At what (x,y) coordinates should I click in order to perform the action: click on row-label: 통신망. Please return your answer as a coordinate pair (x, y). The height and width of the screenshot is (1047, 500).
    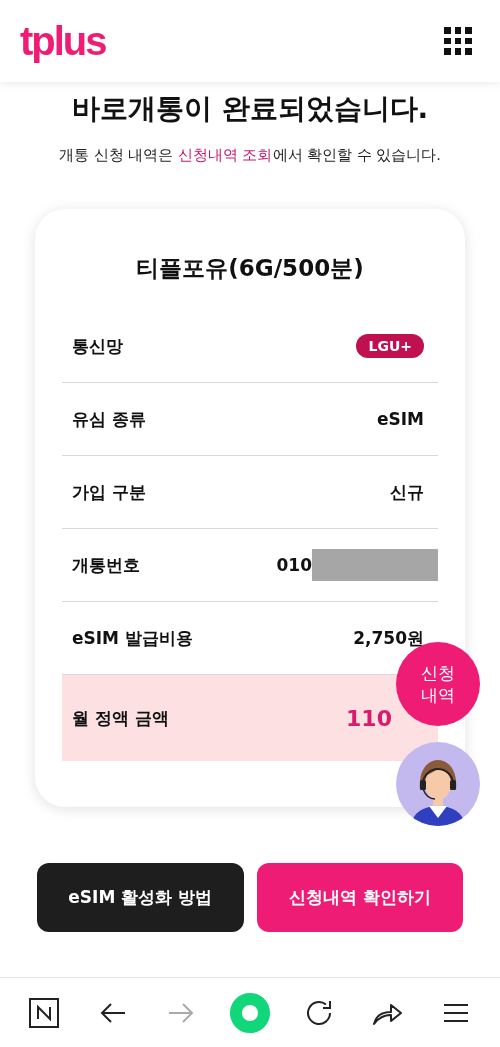
    Looking at the image, I should click on (97, 346).